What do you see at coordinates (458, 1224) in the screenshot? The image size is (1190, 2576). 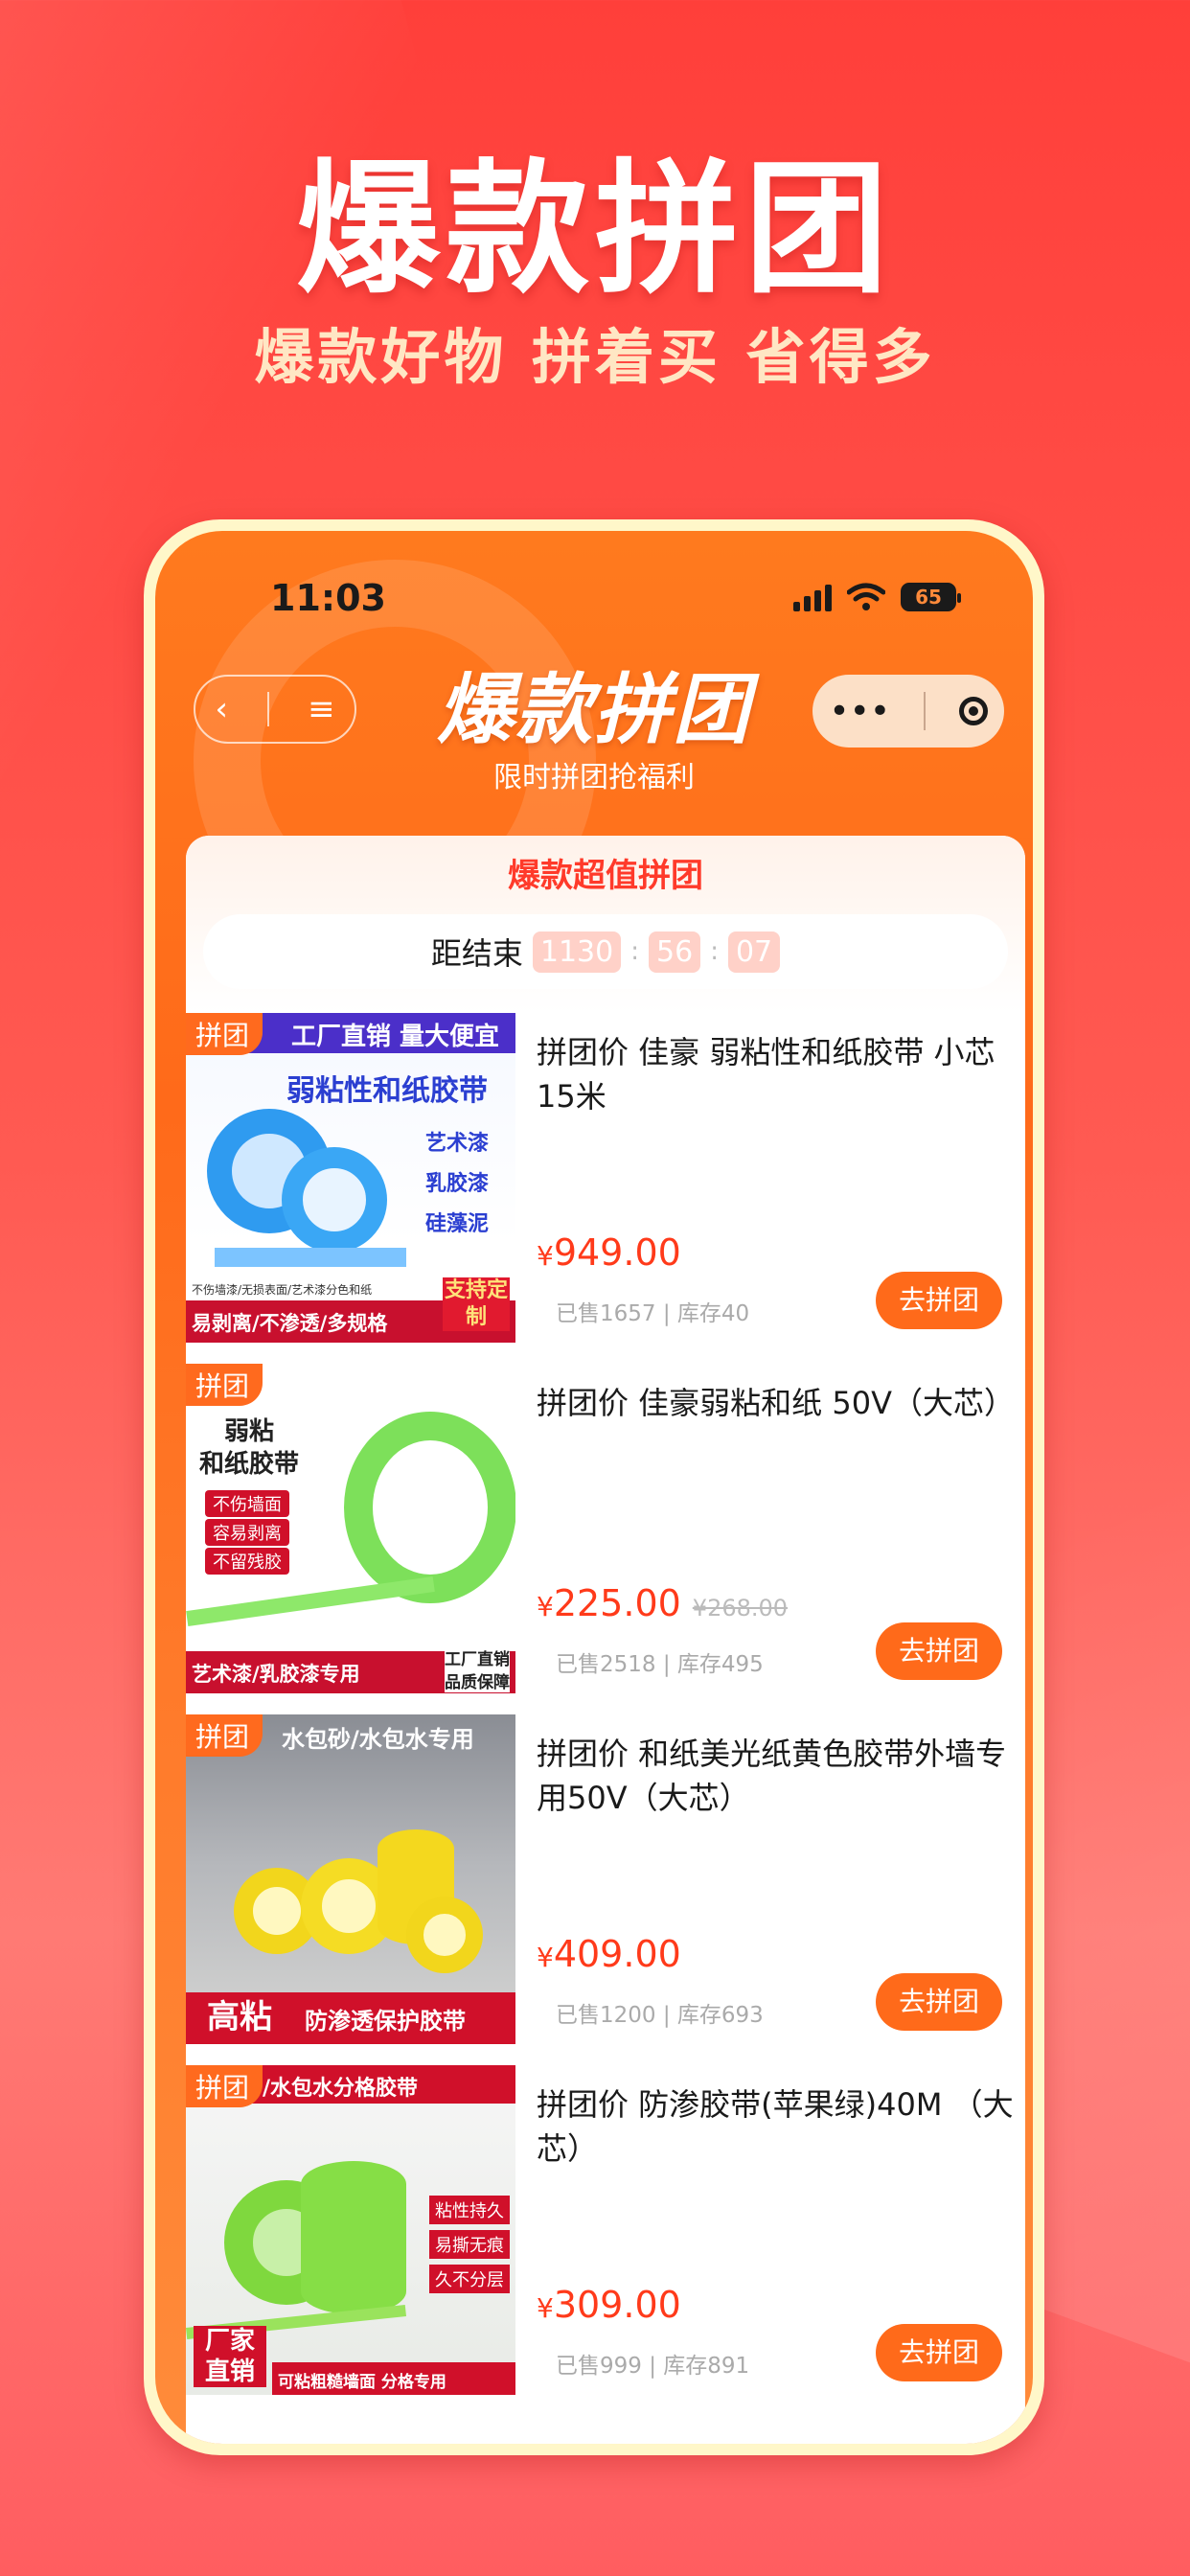 I see `image-point: 硅藻泥` at bounding box center [458, 1224].